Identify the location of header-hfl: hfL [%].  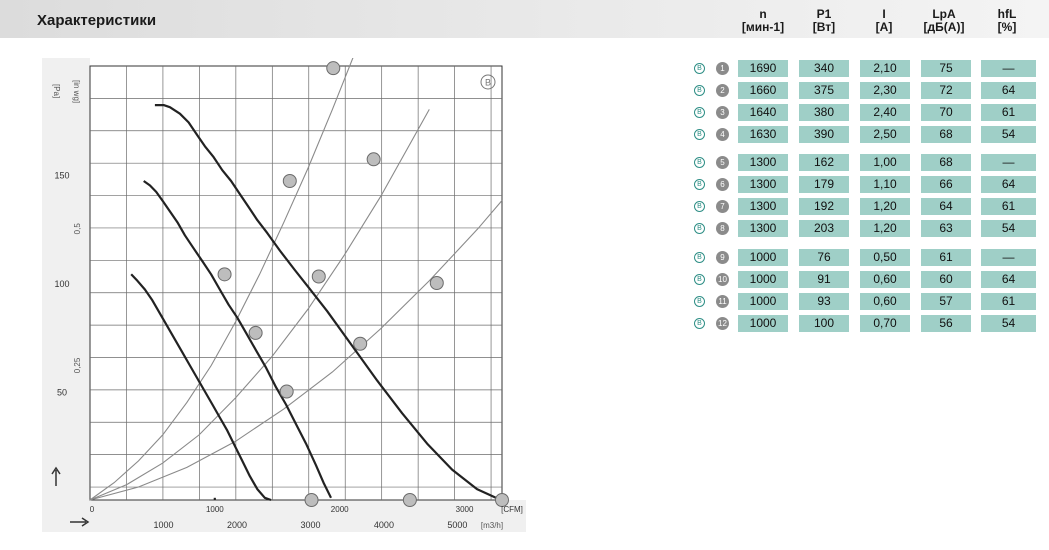
(1007, 20).